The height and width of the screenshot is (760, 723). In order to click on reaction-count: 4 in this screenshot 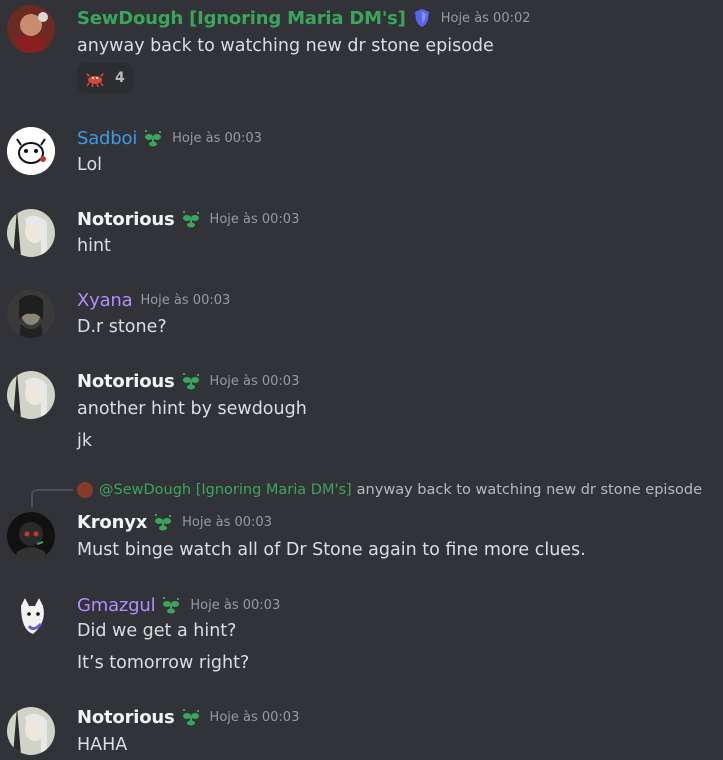, I will do `click(120, 78)`.